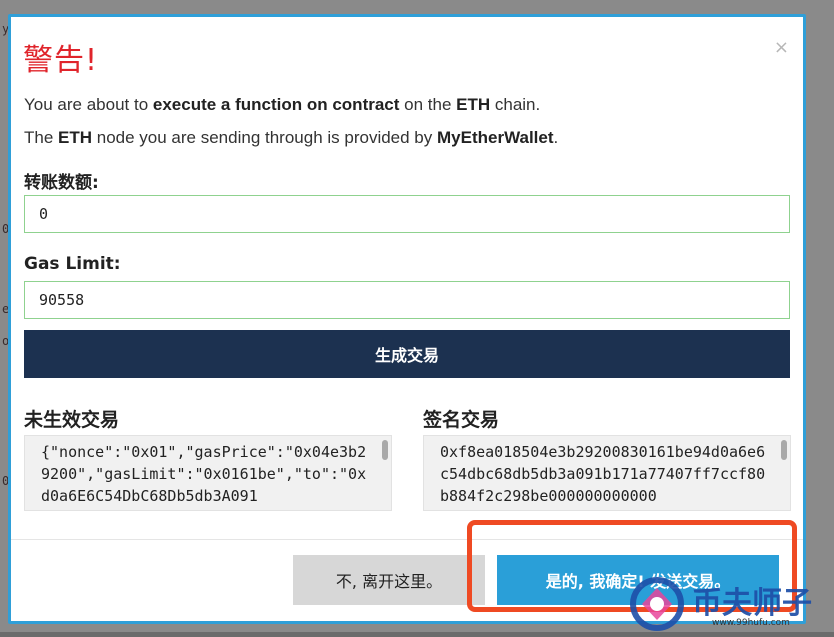  What do you see at coordinates (61, 183) in the screenshot?
I see `amount-label: 转账数额:` at bounding box center [61, 183].